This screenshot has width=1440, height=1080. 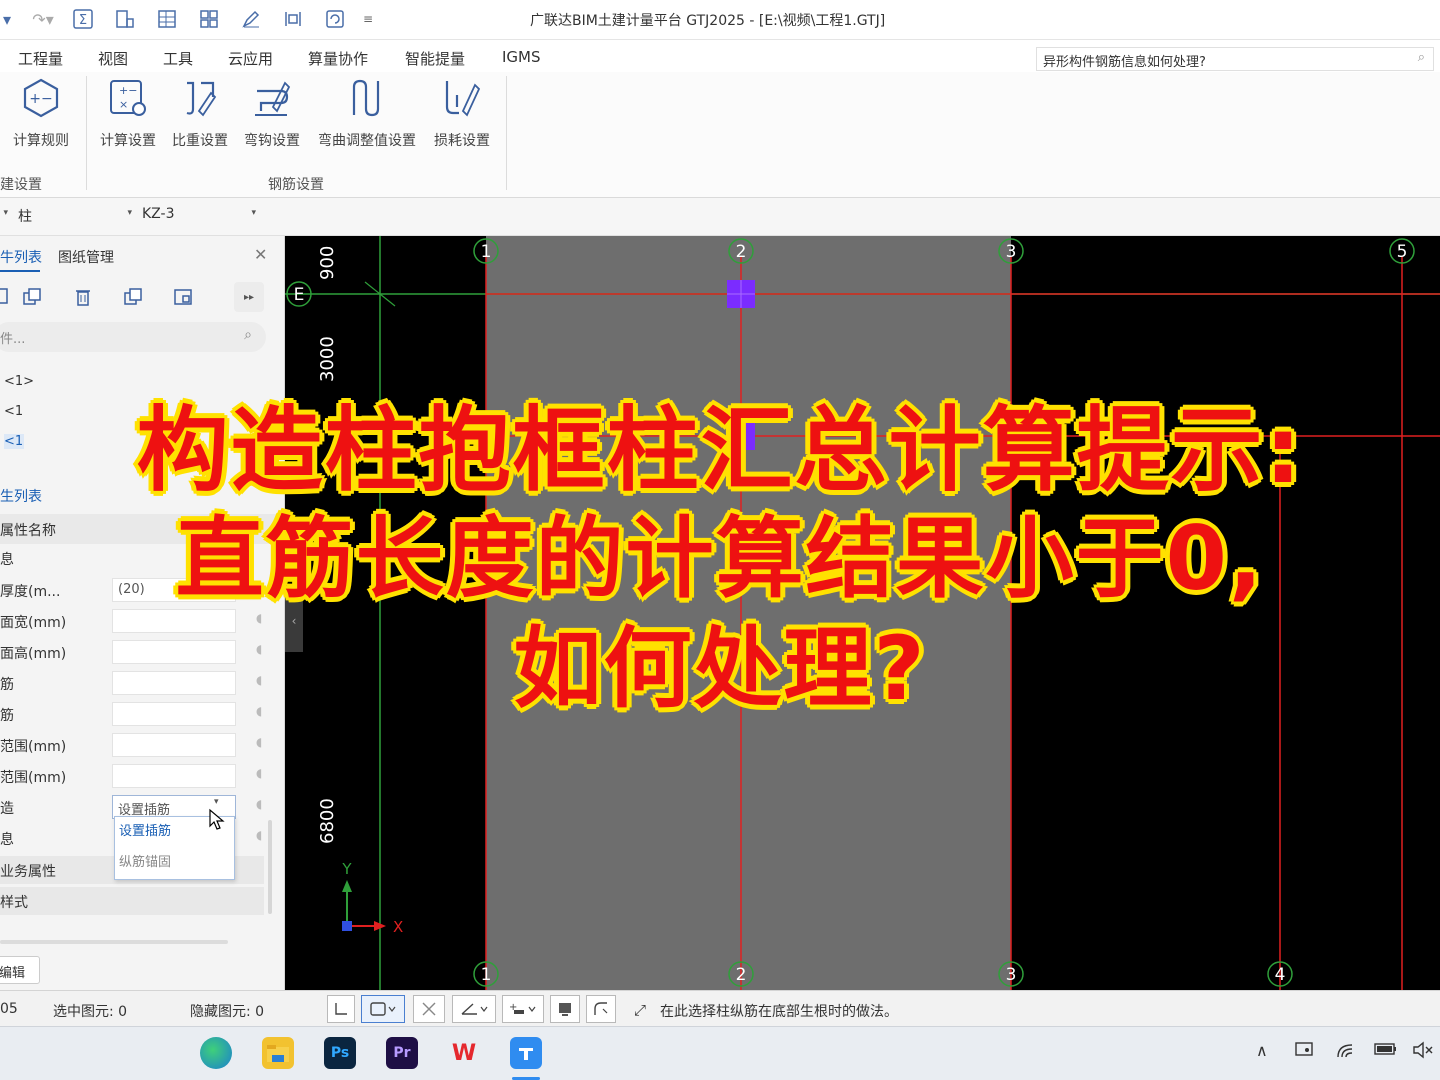 What do you see at coordinates (293, 19) in the screenshot?
I see `span-icon` at bounding box center [293, 19].